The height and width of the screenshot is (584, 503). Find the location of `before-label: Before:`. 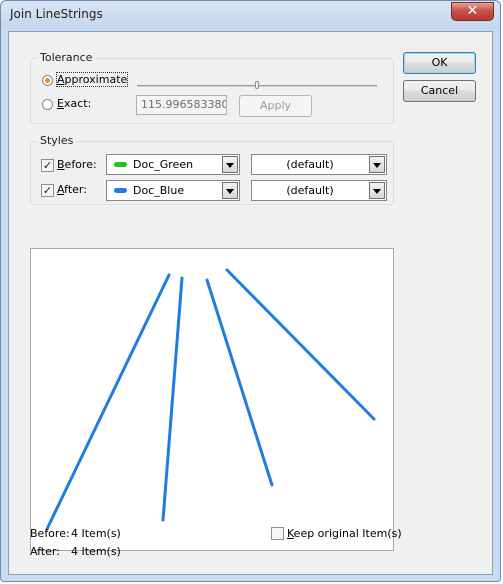

before-label: Before: is located at coordinates (77, 164).